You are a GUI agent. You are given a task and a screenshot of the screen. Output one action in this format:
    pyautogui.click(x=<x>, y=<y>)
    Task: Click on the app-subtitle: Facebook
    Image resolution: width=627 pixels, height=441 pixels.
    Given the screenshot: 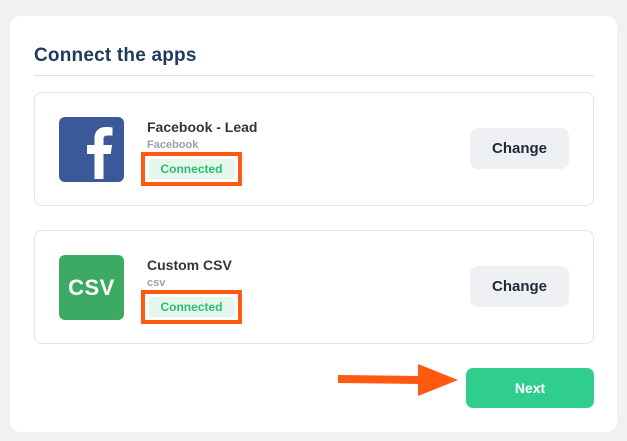 What is the action you would take?
    pyautogui.click(x=173, y=145)
    